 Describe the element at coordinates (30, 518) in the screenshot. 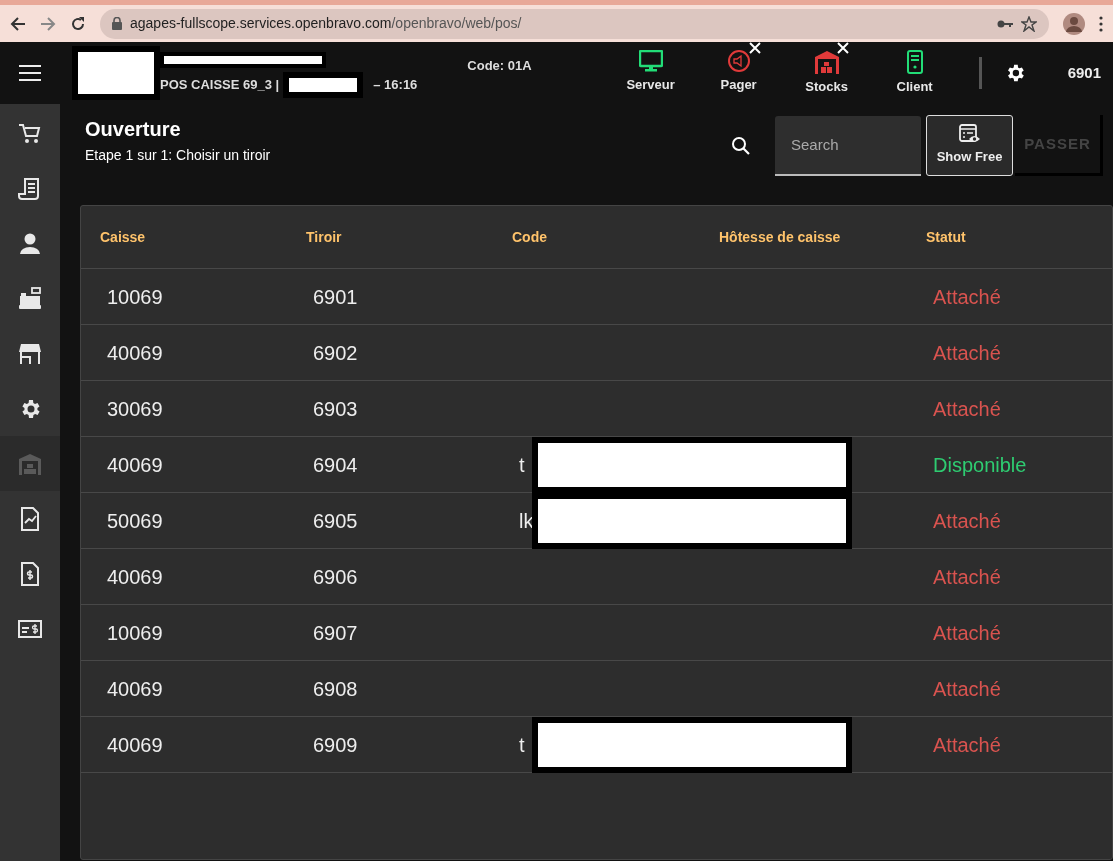

I see `chart-document-icon` at that location.